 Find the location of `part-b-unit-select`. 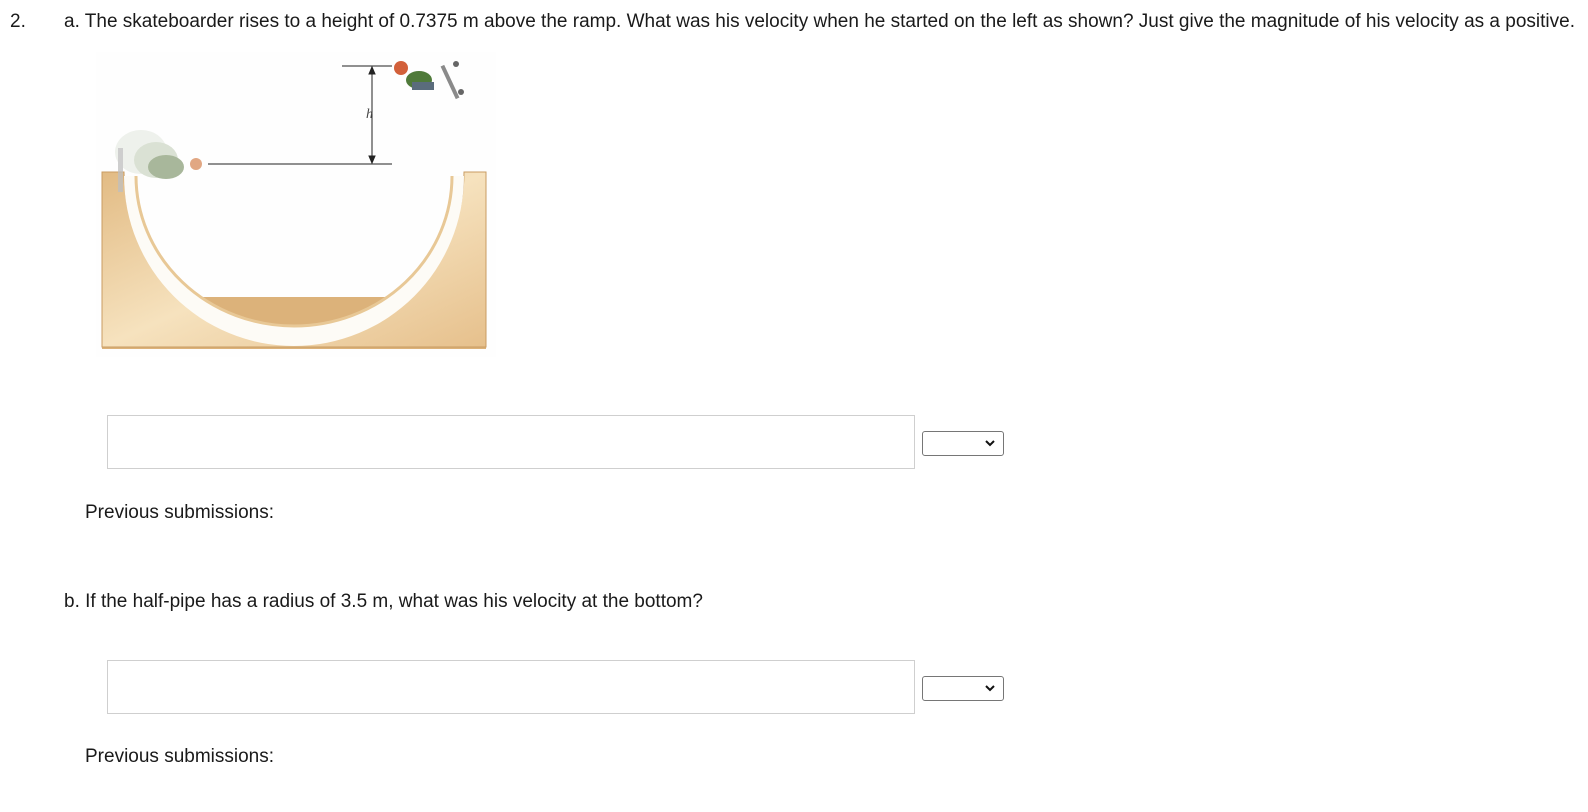

part-b-unit-select is located at coordinates (963, 688).